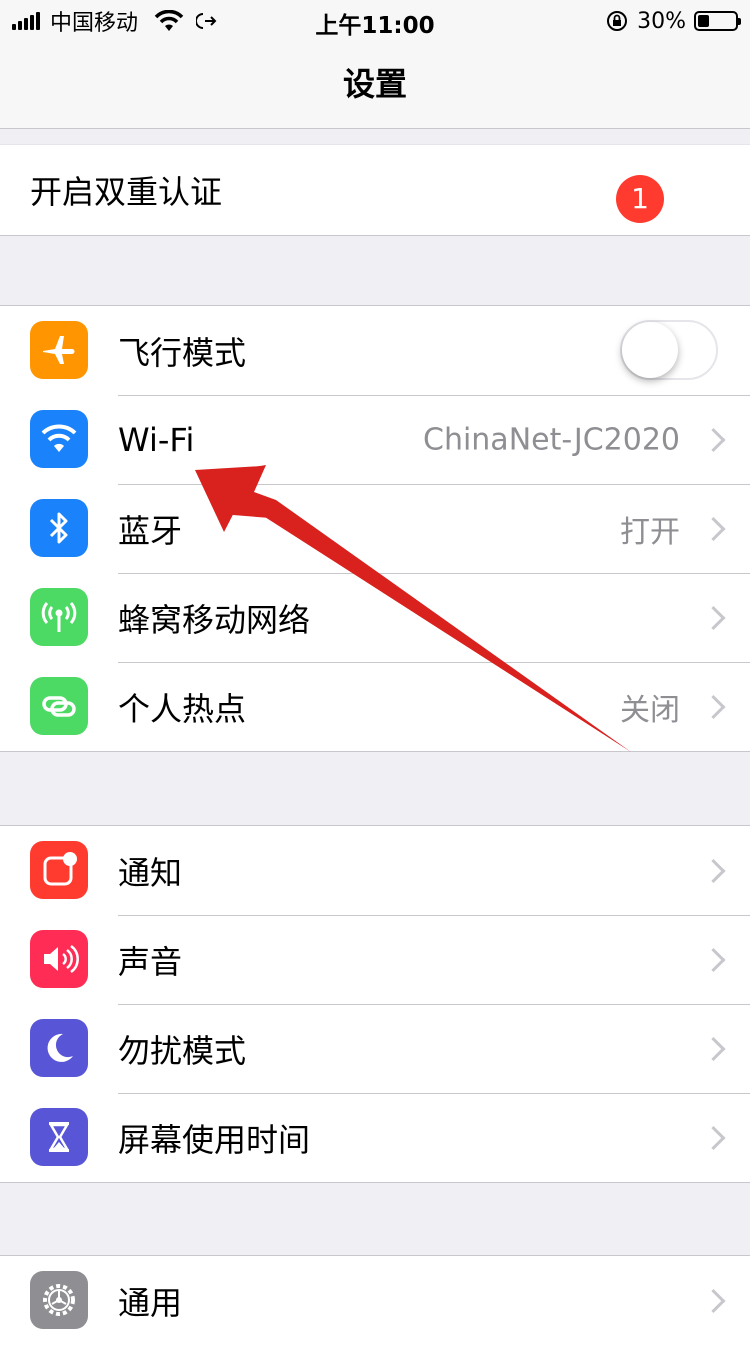  What do you see at coordinates (59, 528) in the screenshot?
I see `bluetooth-icon` at bounding box center [59, 528].